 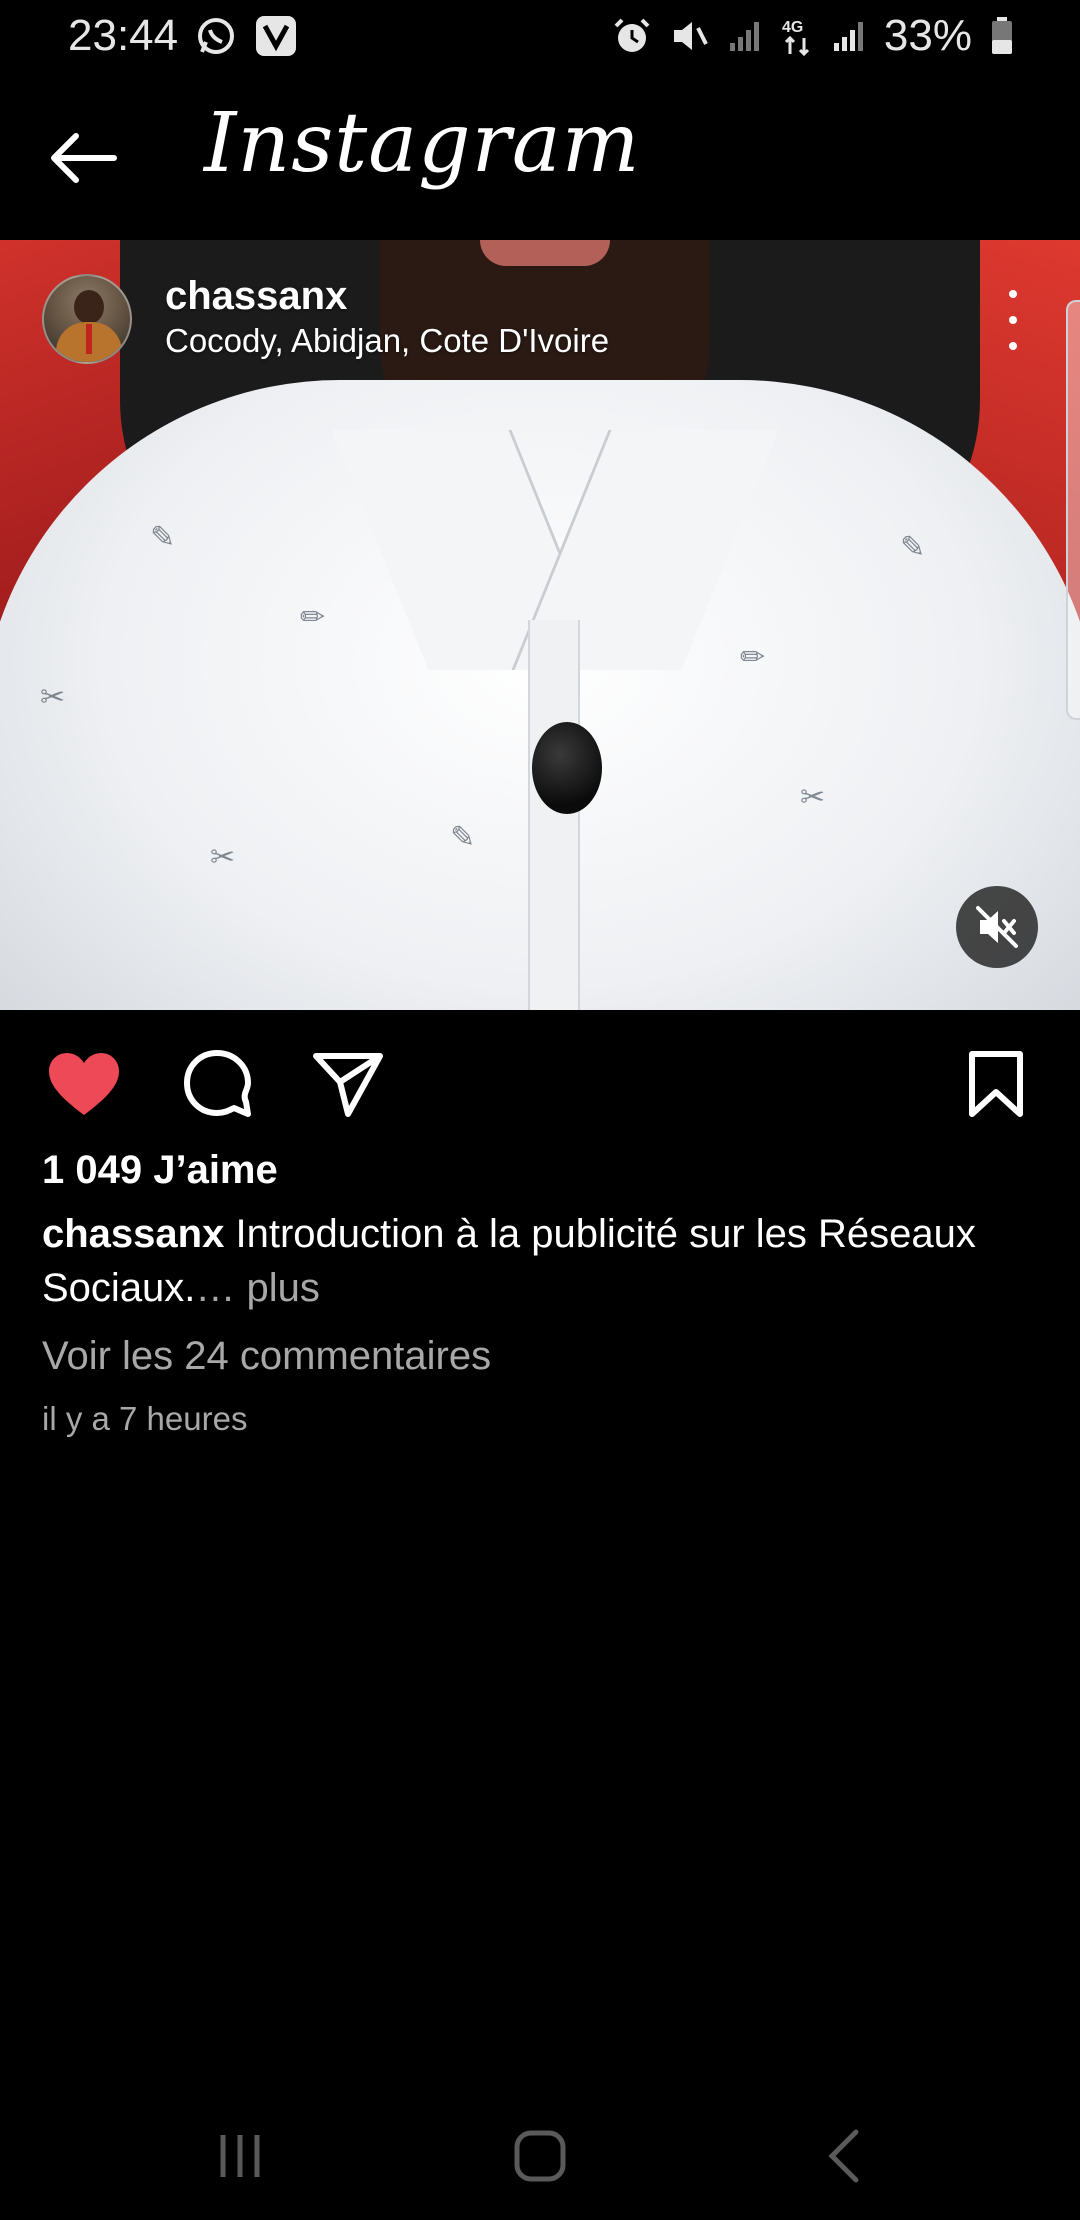 What do you see at coordinates (1073, 510) in the screenshot?
I see `scroll-indicator` at bounding box center [1073, 510].